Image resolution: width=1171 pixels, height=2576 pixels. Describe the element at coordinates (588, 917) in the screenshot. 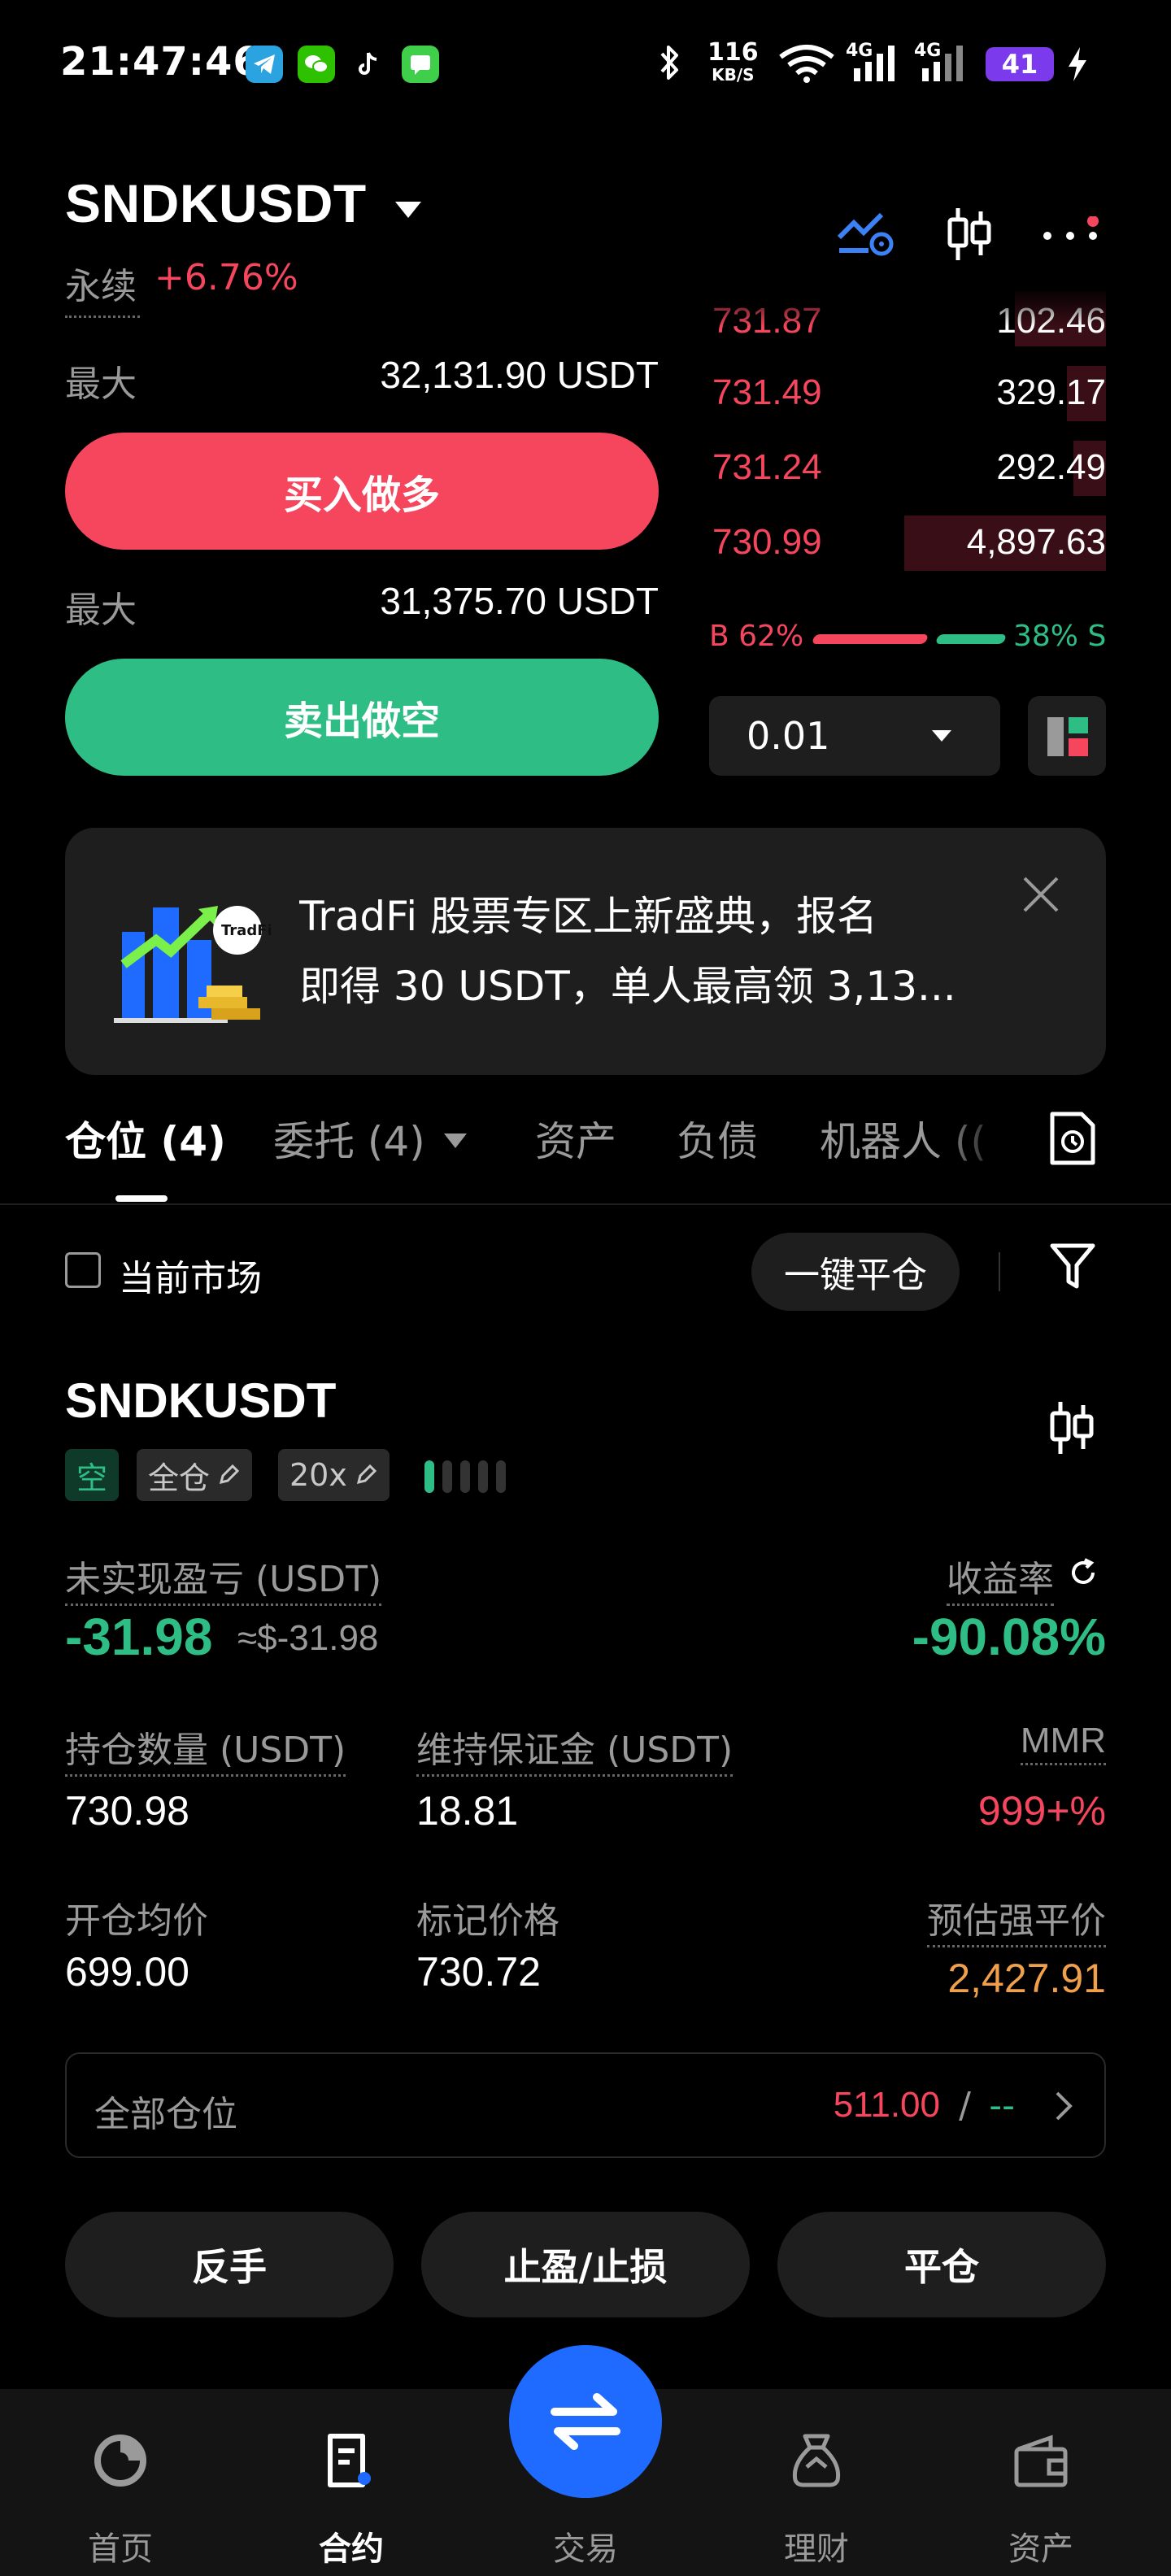

I see `banner-line-1: TradFi 股票专区上新盛典，报名` at that location.